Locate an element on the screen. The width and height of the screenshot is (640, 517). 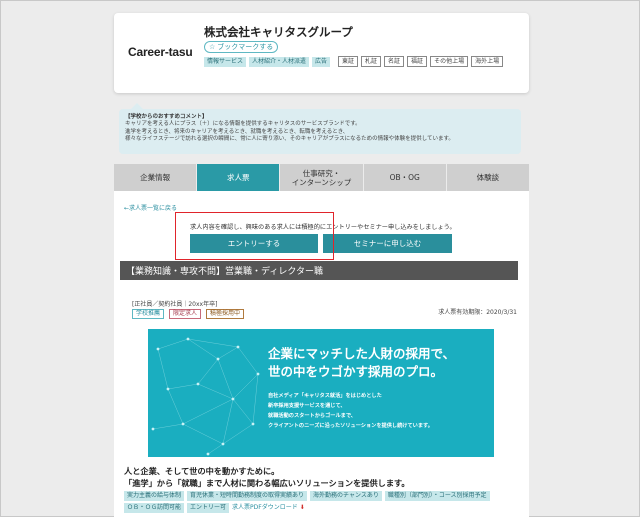
banner-headline-line: 企業にマッチした人財の採用で、 is located at coordinates (362, 353).